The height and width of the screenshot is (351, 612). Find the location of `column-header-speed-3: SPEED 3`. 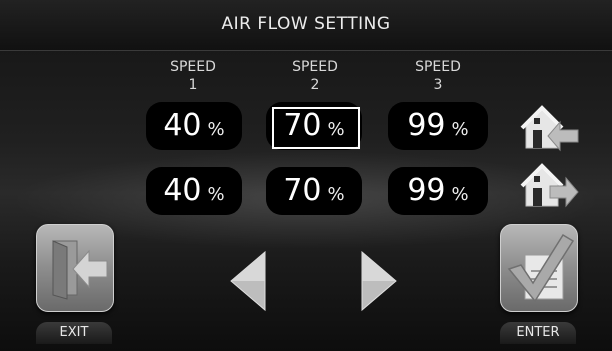

column-header-speed-3: SPEED 3 is located at coordinates (438, 76).